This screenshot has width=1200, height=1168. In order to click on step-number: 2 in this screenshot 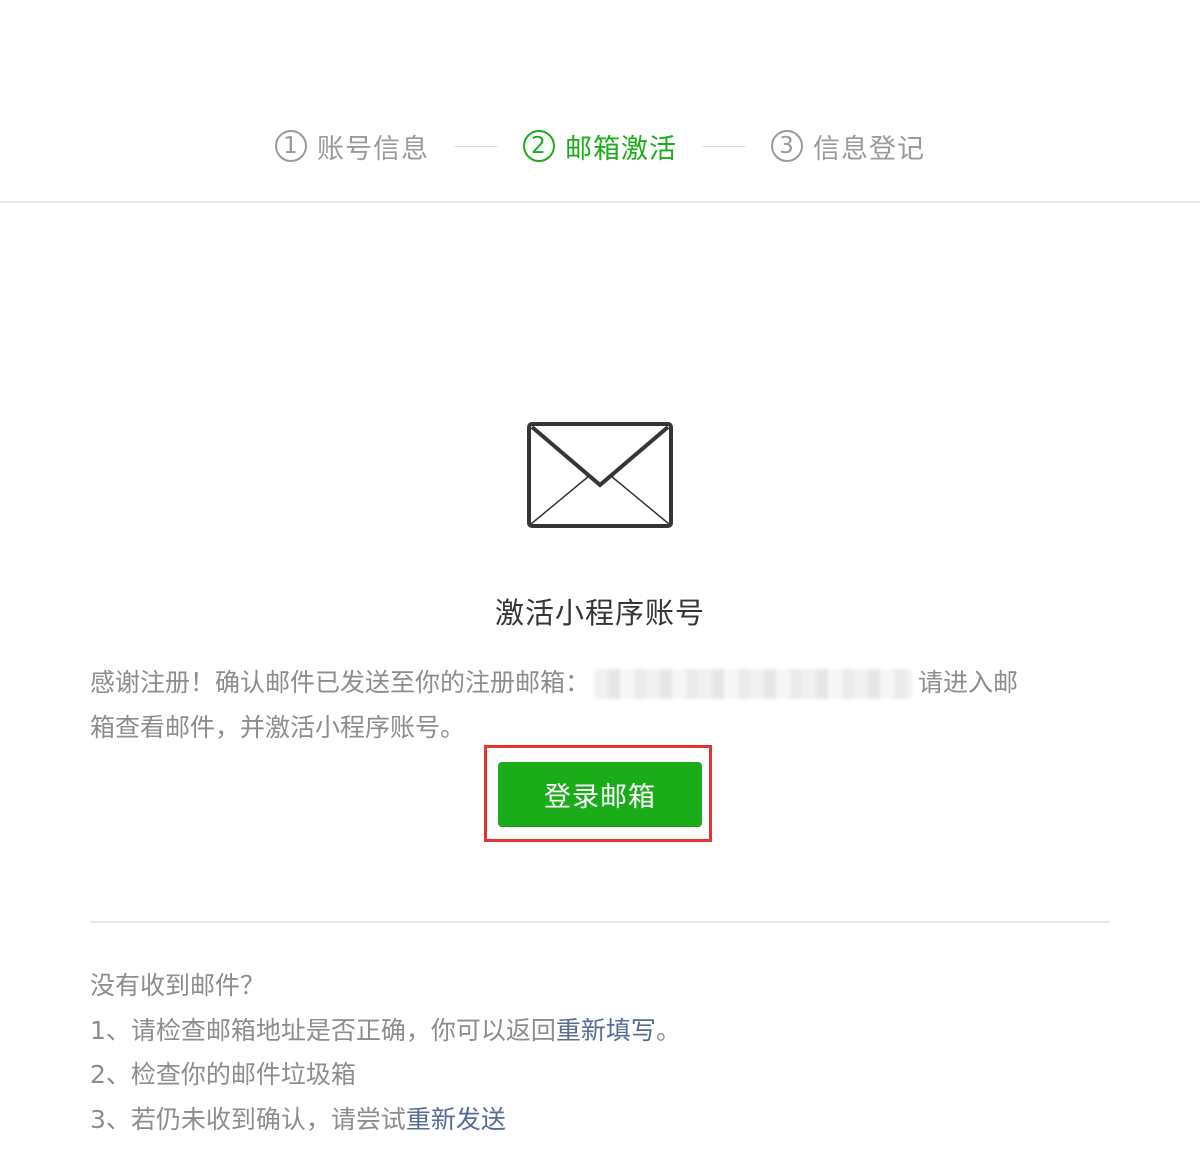, I will do `click(539, 146)`.